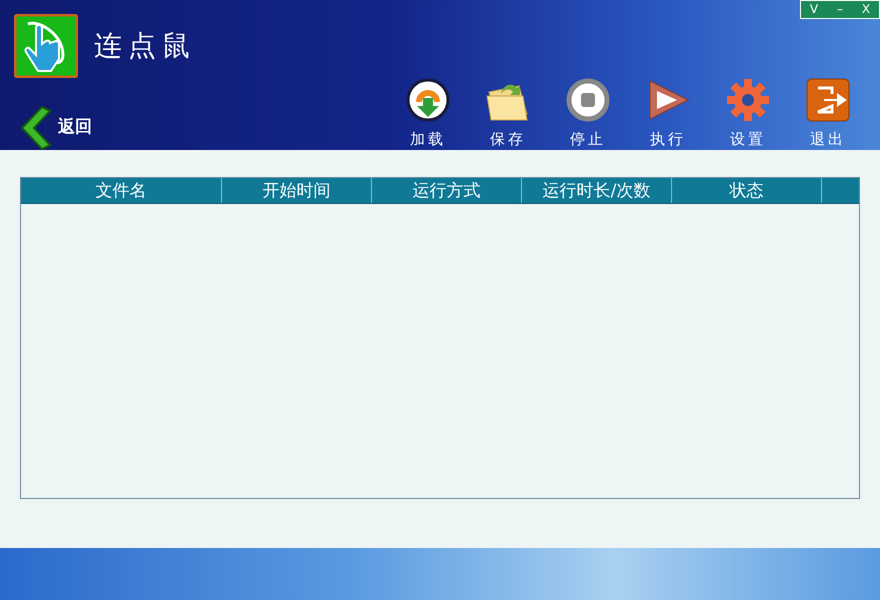  What do you see at coordinates (55, 127) in the screenshot?
I see `back-button: 返回` at bounding box center [55, 127].